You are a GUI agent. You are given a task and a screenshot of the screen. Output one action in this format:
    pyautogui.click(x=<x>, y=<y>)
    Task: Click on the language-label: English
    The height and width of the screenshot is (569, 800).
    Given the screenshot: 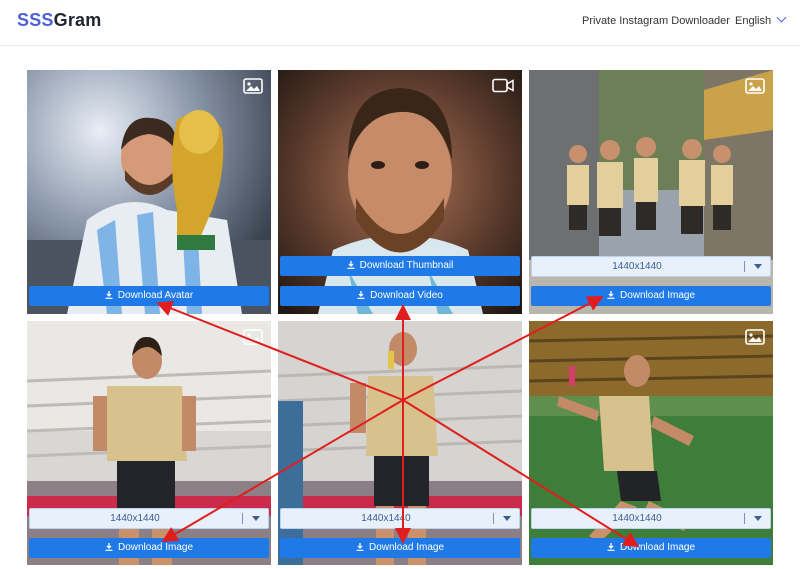 What is the action you would take?
    pyautogui.click(x=753, y=21)
    